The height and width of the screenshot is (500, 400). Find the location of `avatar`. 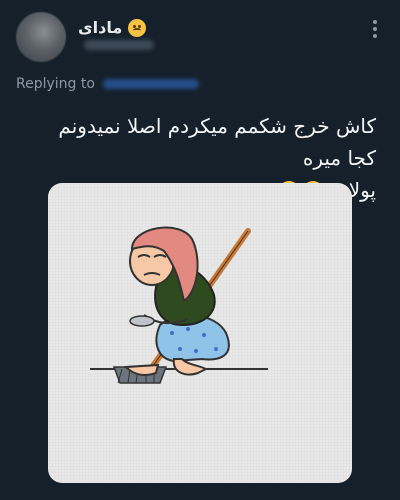

avatar is located at coordinates (41, 37).